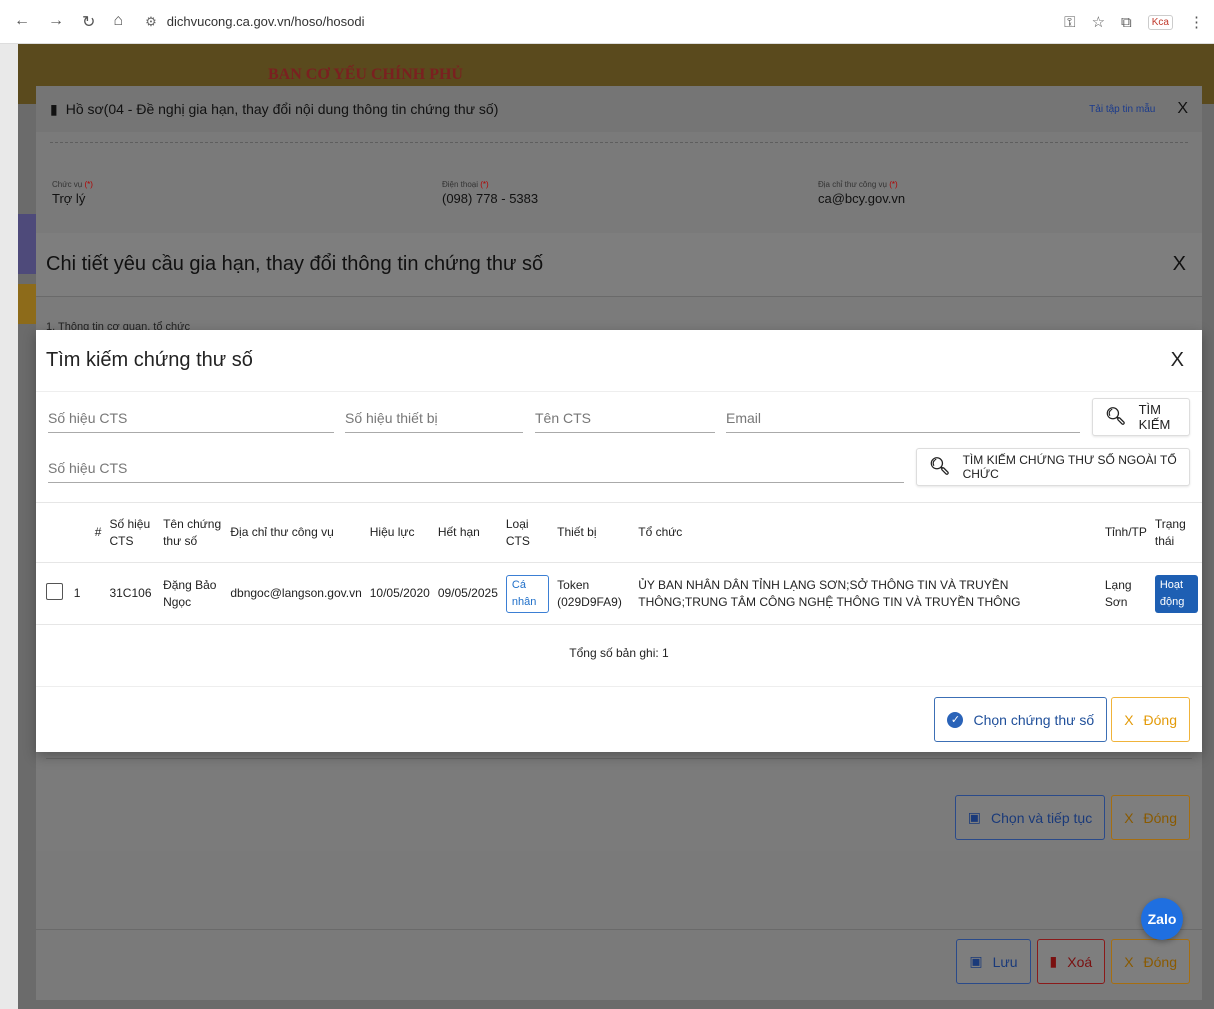  I want to click on select-certificate-button: ✓ Chọn chứng thư số, so click(1021, 719).